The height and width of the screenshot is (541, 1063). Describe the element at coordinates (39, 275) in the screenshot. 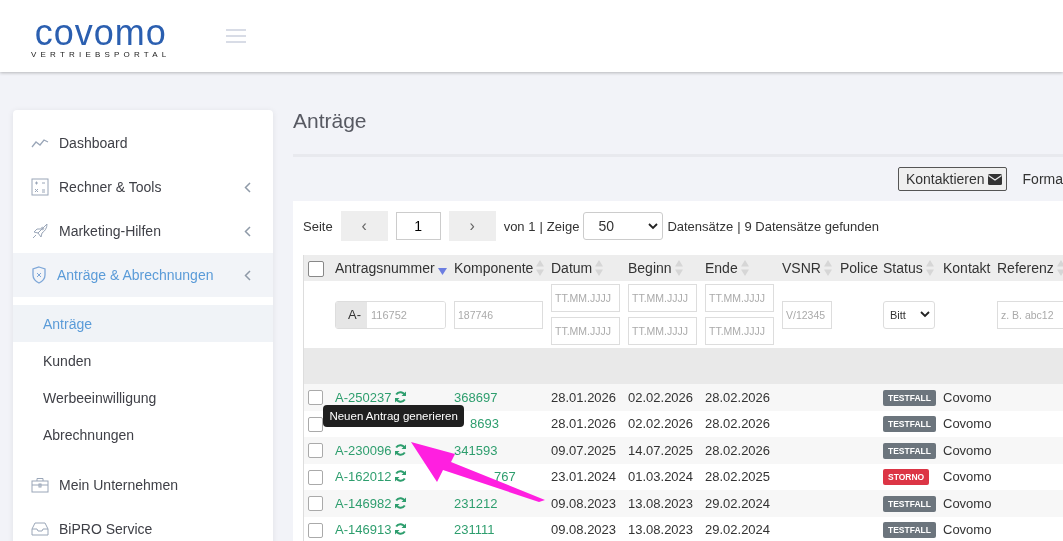

I see `shield-icon` at that location.